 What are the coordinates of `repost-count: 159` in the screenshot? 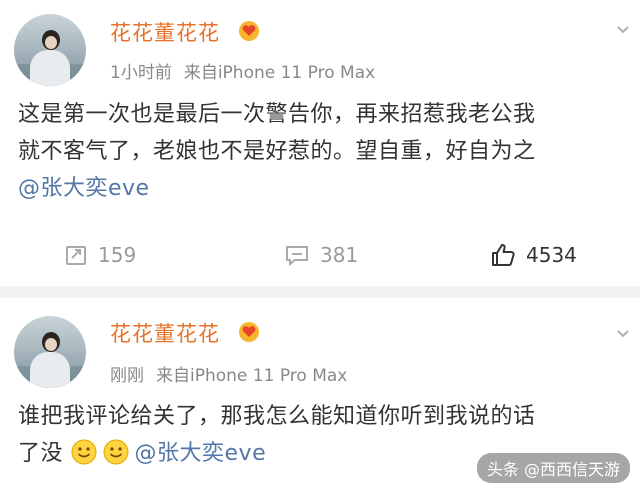 It's located at (117, 255).